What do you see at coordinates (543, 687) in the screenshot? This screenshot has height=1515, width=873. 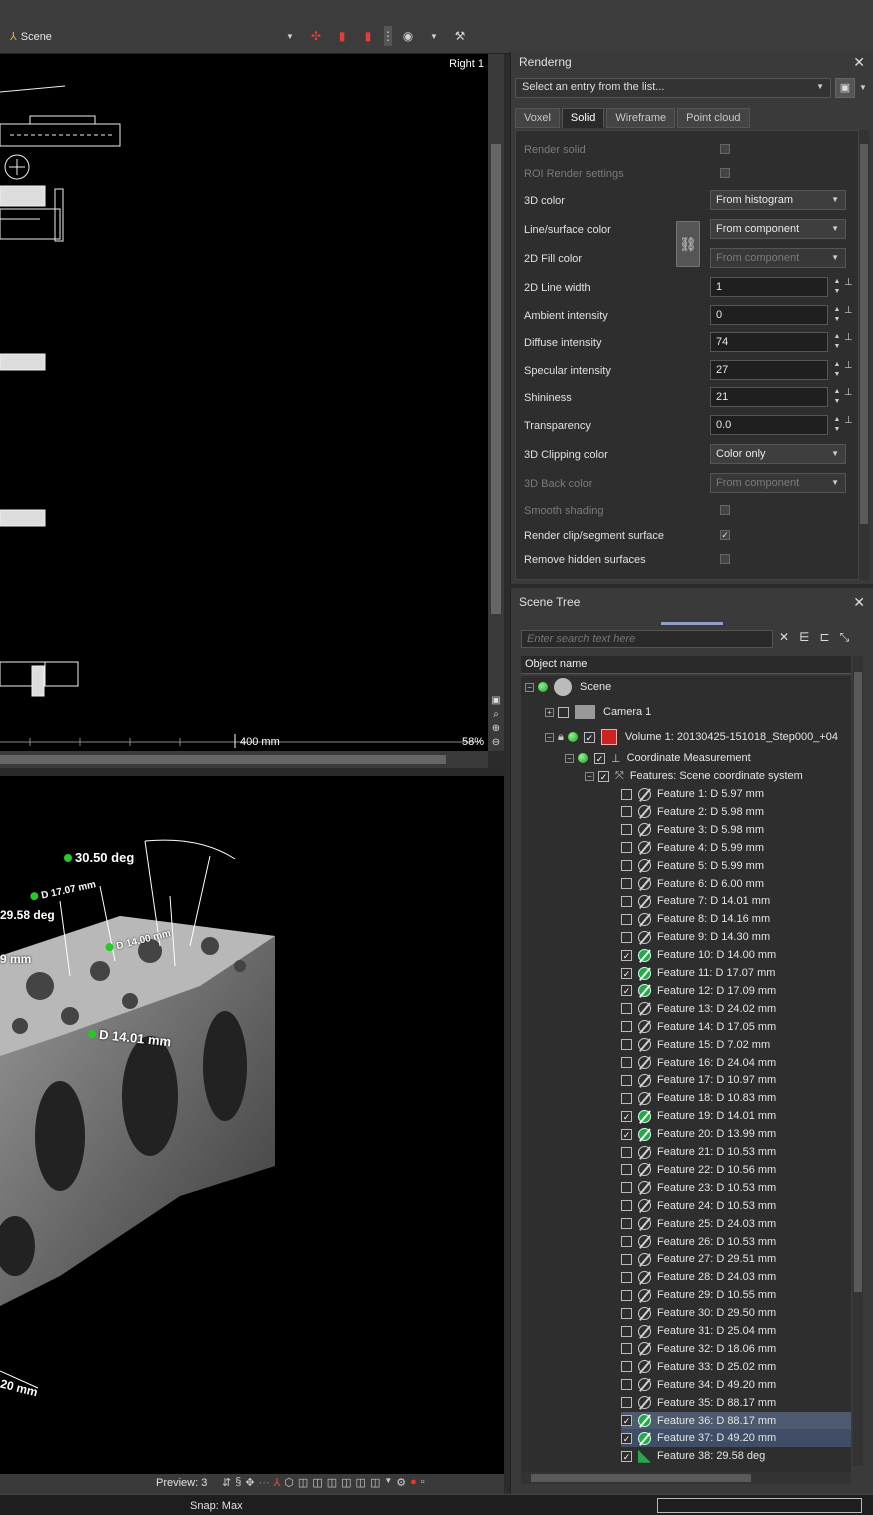 I see `visibility-dot-icon` at bounding box center [543, 687].